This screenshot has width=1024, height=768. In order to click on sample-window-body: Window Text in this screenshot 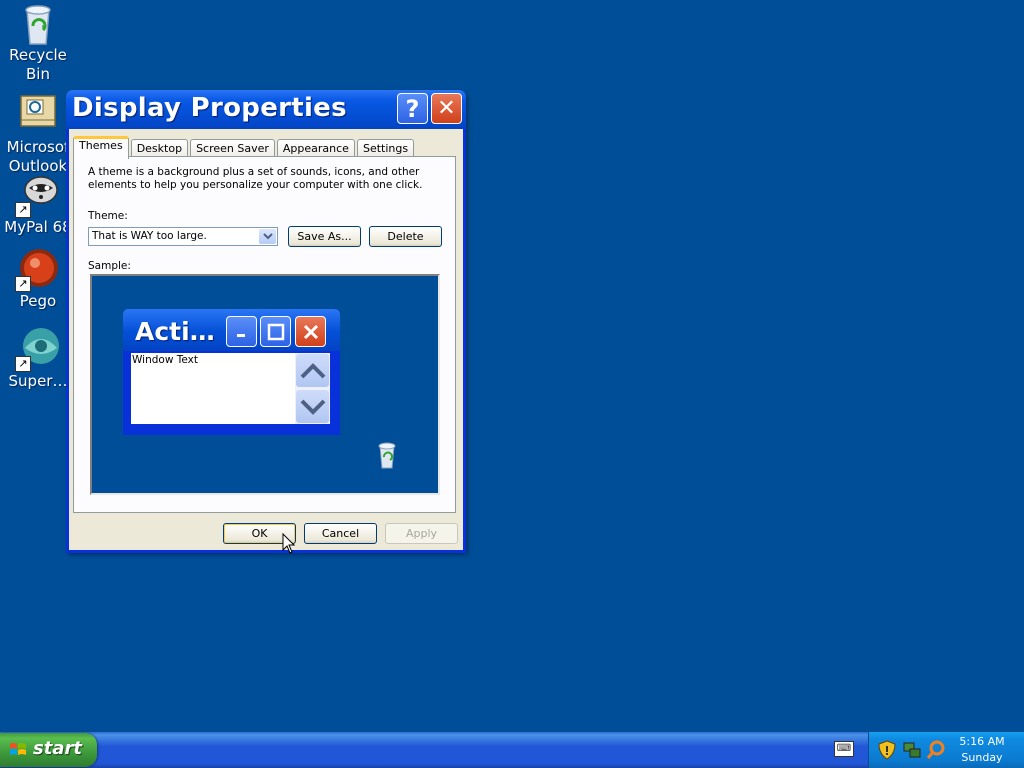, I will do `click(230, 388)`.